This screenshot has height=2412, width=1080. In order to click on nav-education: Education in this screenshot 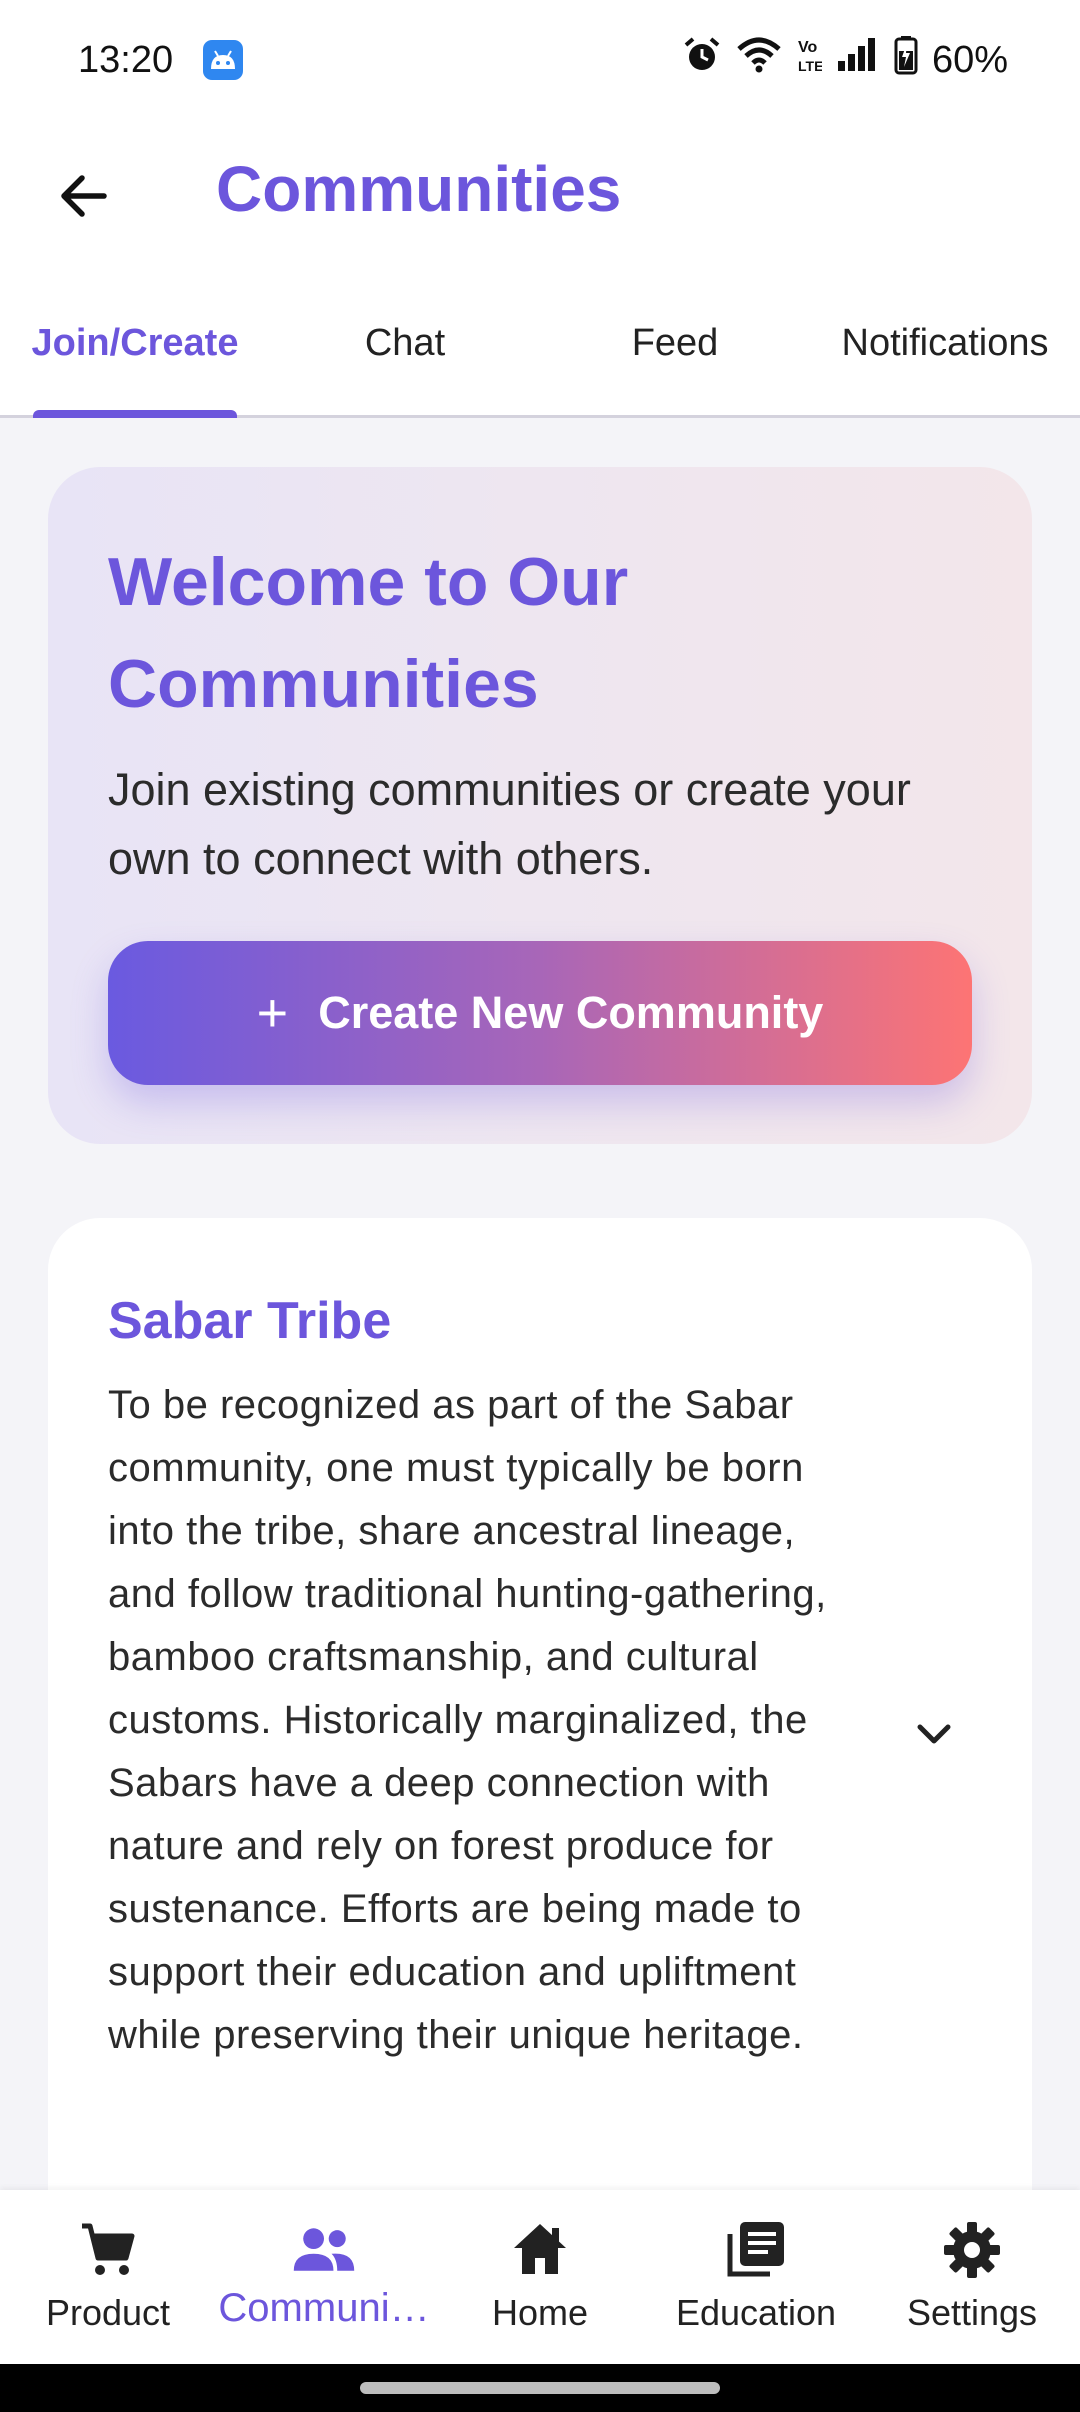, I will do `click(756, 2277)`.